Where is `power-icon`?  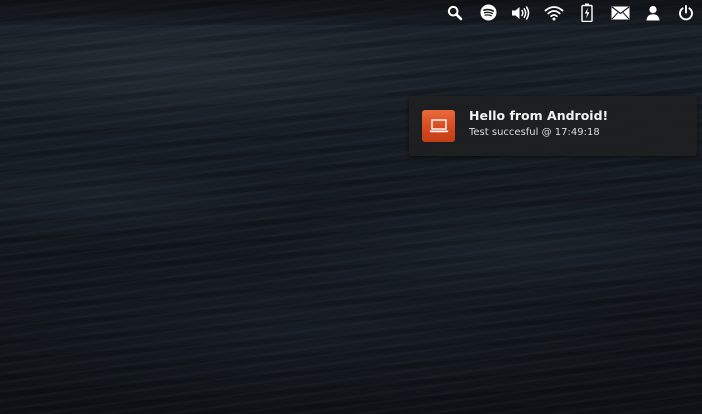
power-icon is located at coordinates (686, 13).